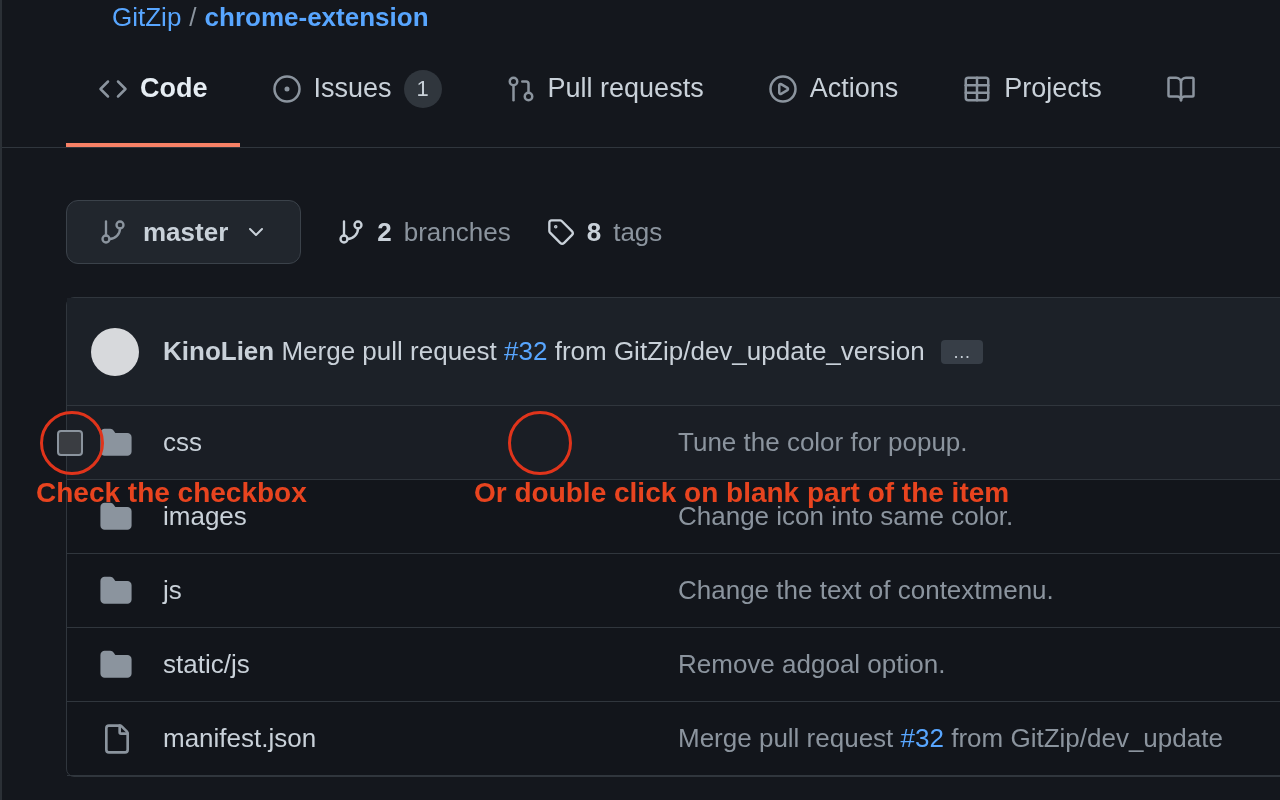 Image resolution: width=1280 pixels, height=800 pixels. Describe the element at coordinates (420, 664) in the screenshot. I see `file-name-link: static/js` at that location.